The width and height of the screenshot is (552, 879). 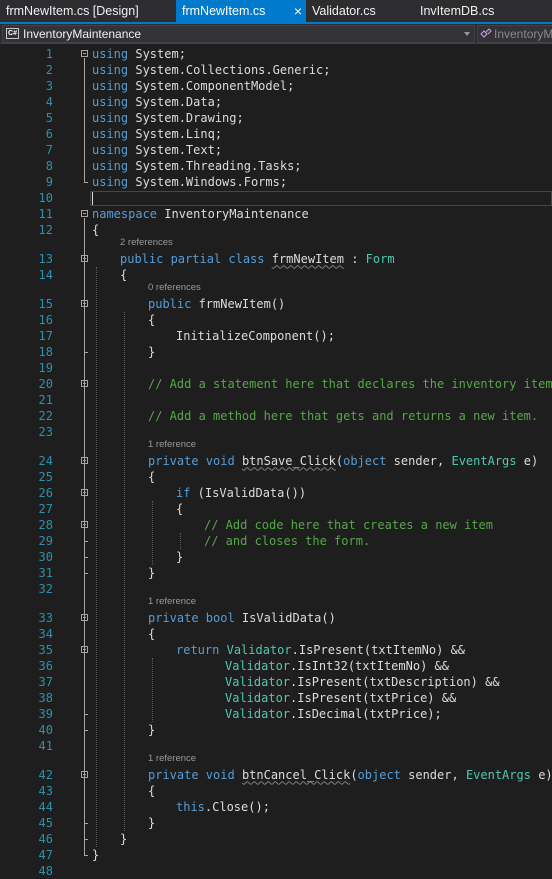 What do you see at coordinates (168, 118) in the screenshot?
I see `code-line: using System.Drawing;` at bounding box center [168, 118].